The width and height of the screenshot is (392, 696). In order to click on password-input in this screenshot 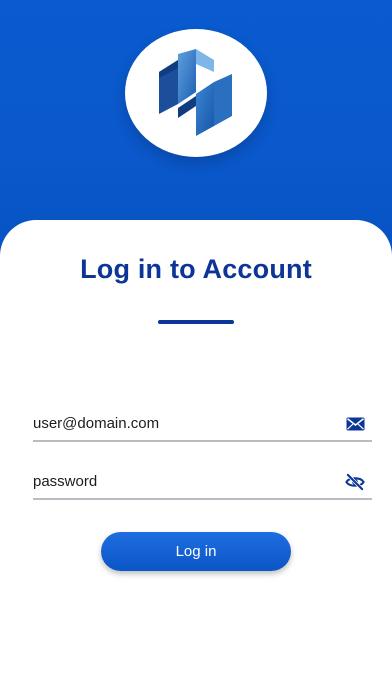, I will do `click(183, 481)`.